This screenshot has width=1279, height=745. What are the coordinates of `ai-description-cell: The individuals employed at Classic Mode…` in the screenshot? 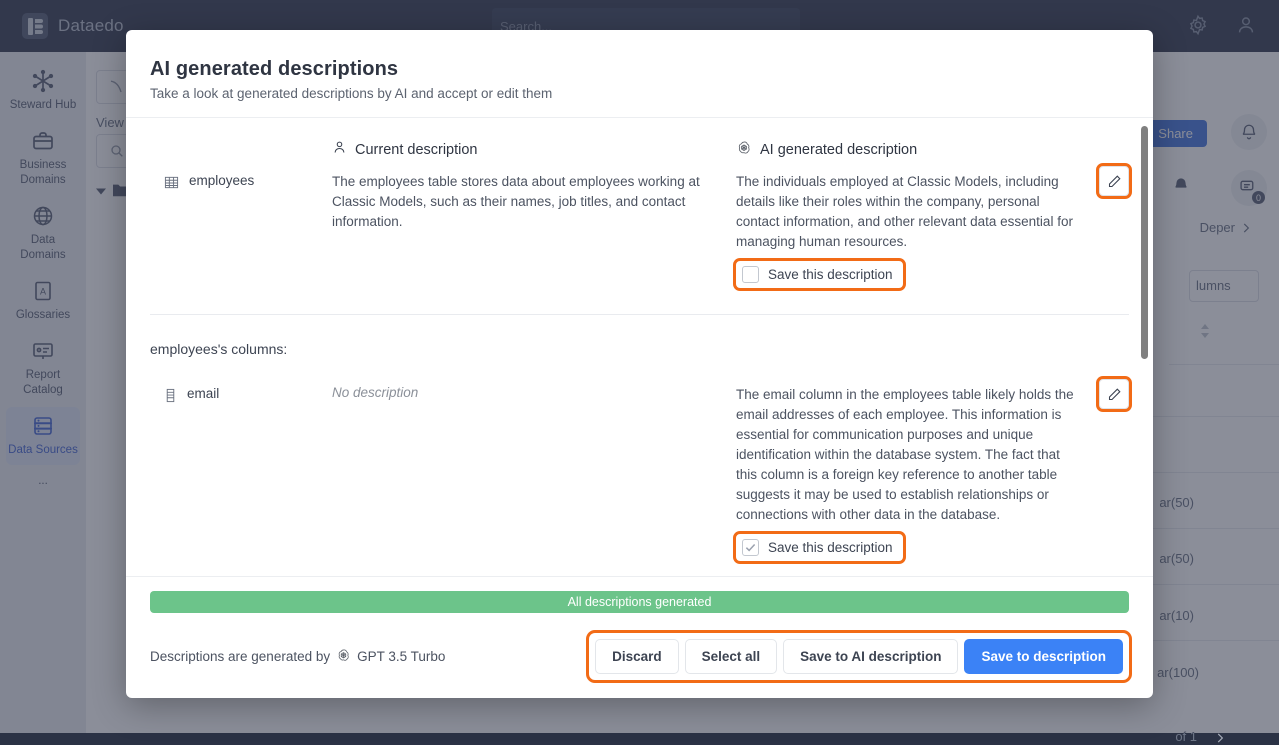 It's located at (932, 230).